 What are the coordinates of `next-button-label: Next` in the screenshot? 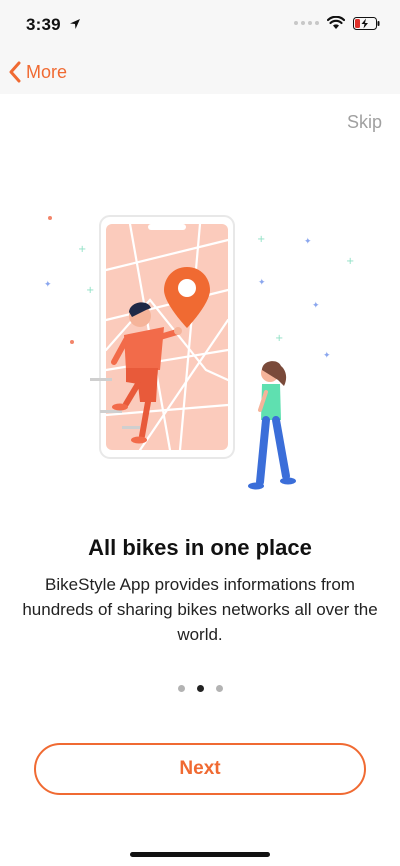 It's located at (200, 768).